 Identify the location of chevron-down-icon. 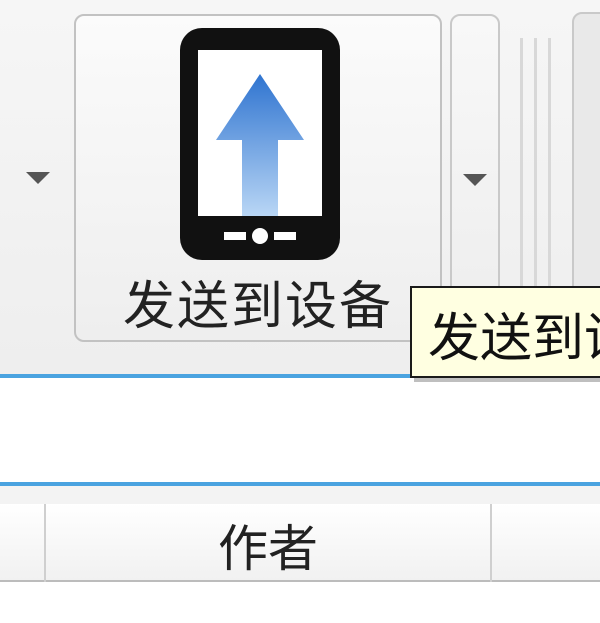
(475, 180).